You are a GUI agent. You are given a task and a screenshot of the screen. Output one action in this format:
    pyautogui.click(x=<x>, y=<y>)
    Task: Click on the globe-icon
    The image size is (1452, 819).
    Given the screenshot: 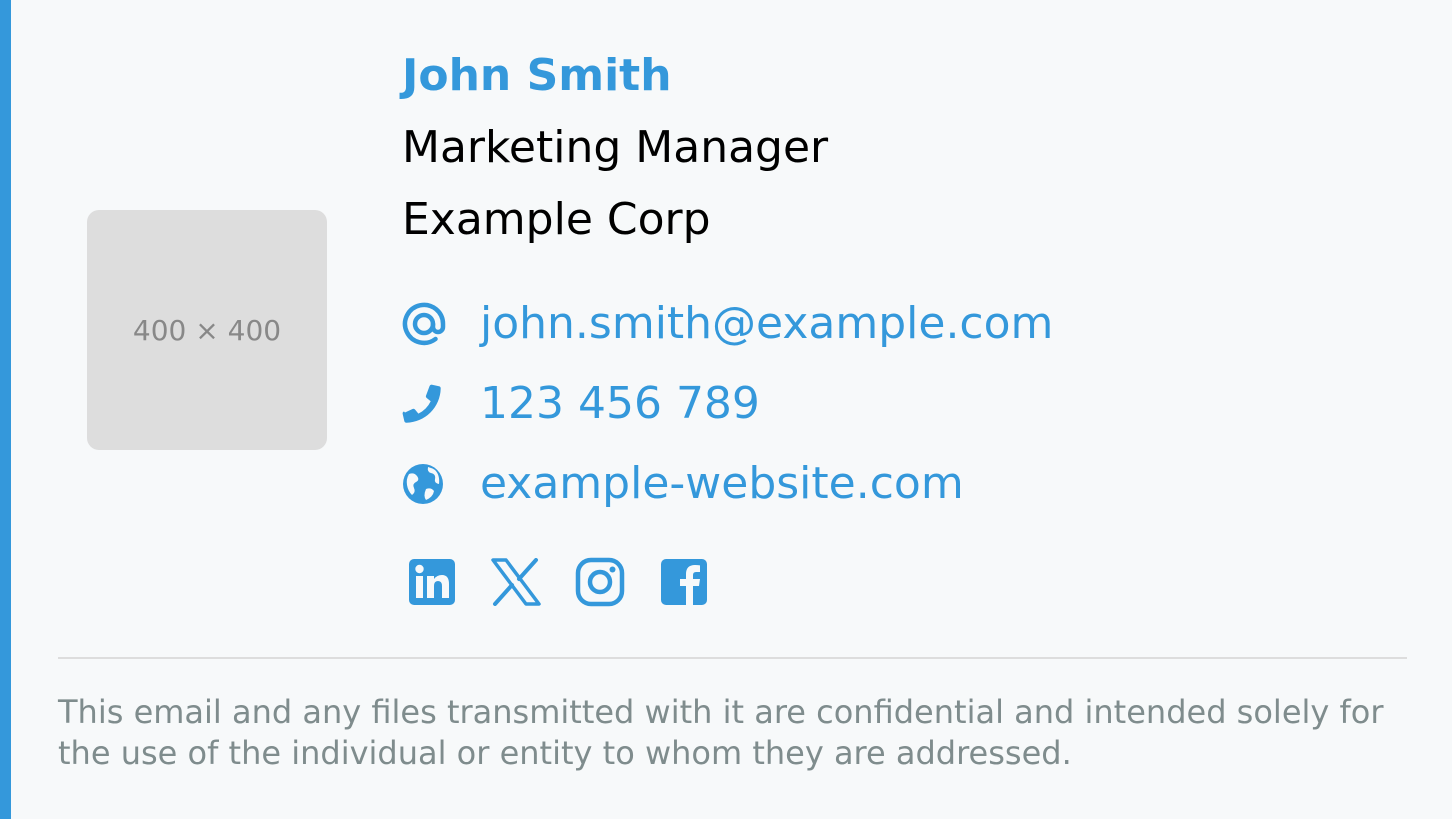 What is the action you would take?
    pyautogui.click(x=426, y=484)
    